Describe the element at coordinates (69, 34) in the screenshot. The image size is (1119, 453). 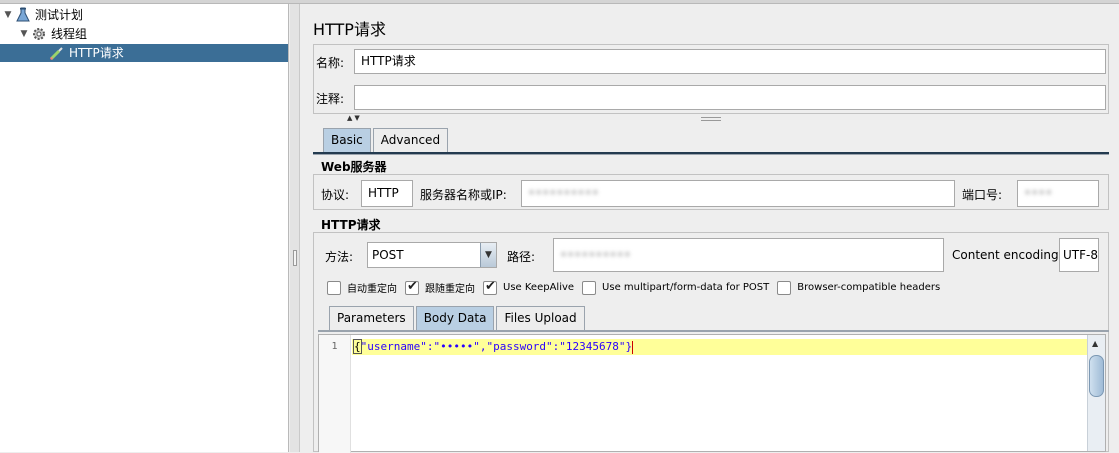
I see `tree-item-label: 线程组` at that location.